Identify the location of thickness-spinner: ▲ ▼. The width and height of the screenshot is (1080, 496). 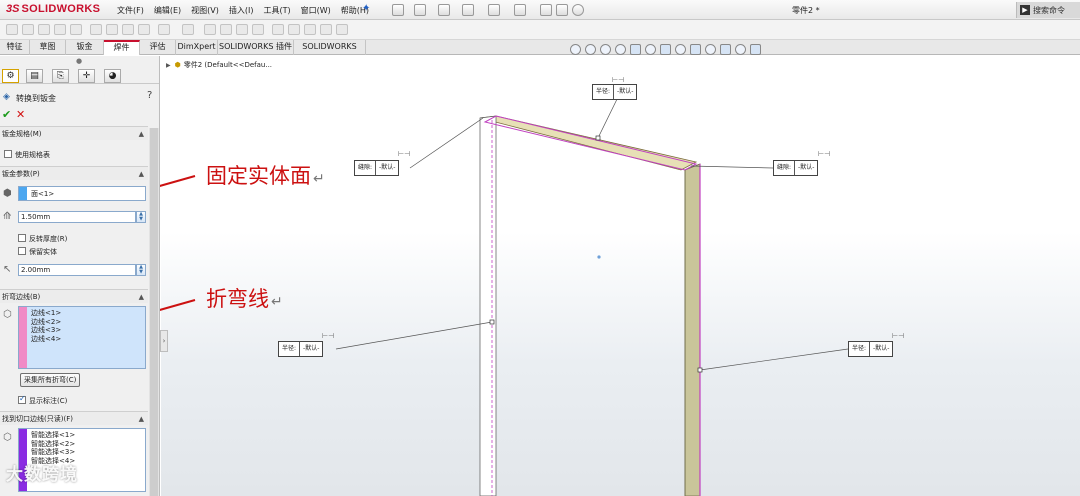
(141, 217).